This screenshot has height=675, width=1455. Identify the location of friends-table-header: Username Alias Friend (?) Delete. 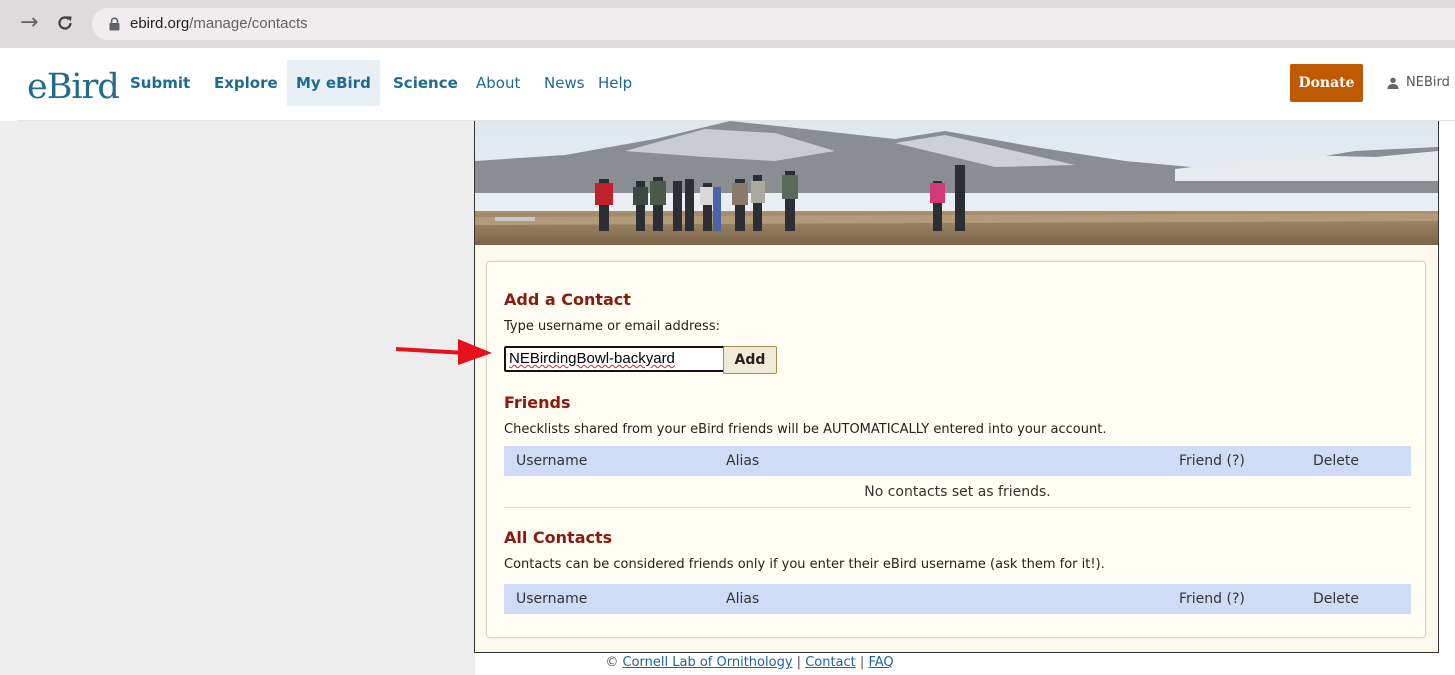
(957, 461).